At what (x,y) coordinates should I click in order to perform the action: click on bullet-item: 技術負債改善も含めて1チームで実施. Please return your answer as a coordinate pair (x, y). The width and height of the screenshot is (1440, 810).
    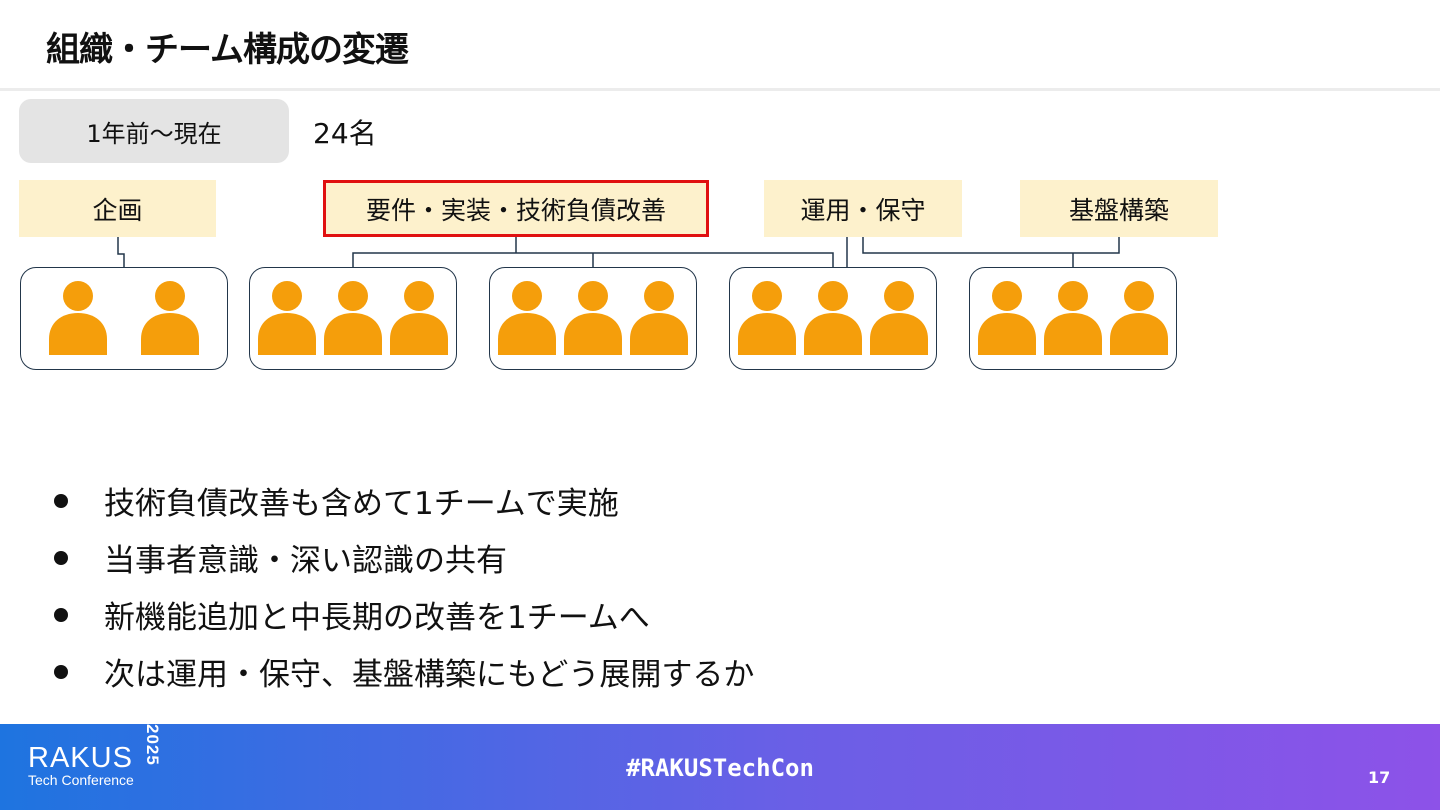
    Looking at the image, I should click on (401, 500).